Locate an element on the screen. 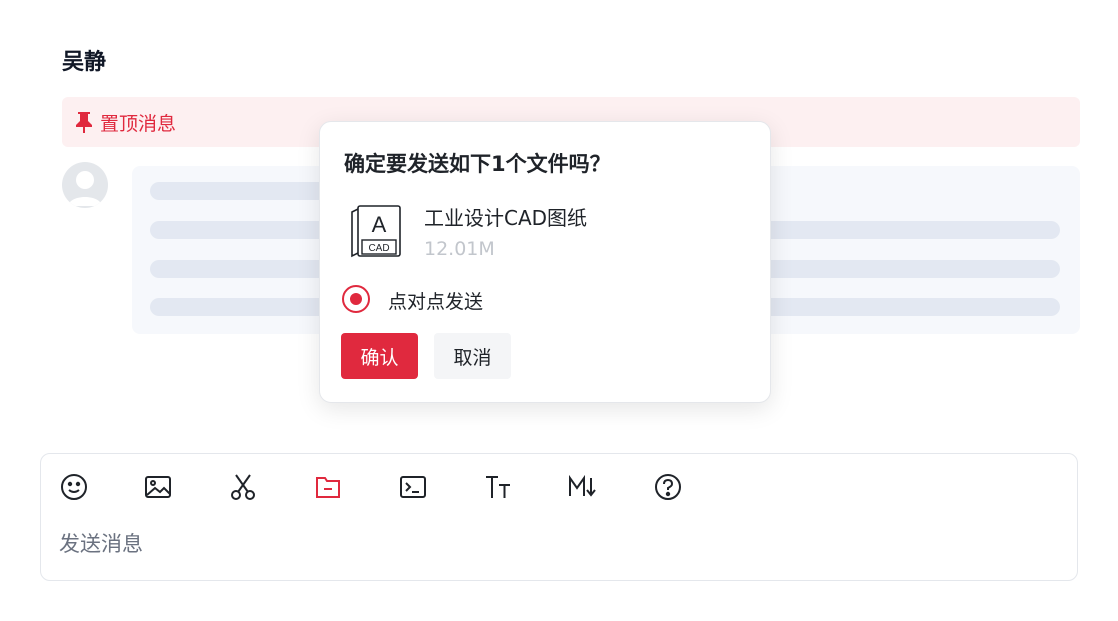 This screenshot has height=621, width=1118. help-icon is located at coordinates (668, 487).